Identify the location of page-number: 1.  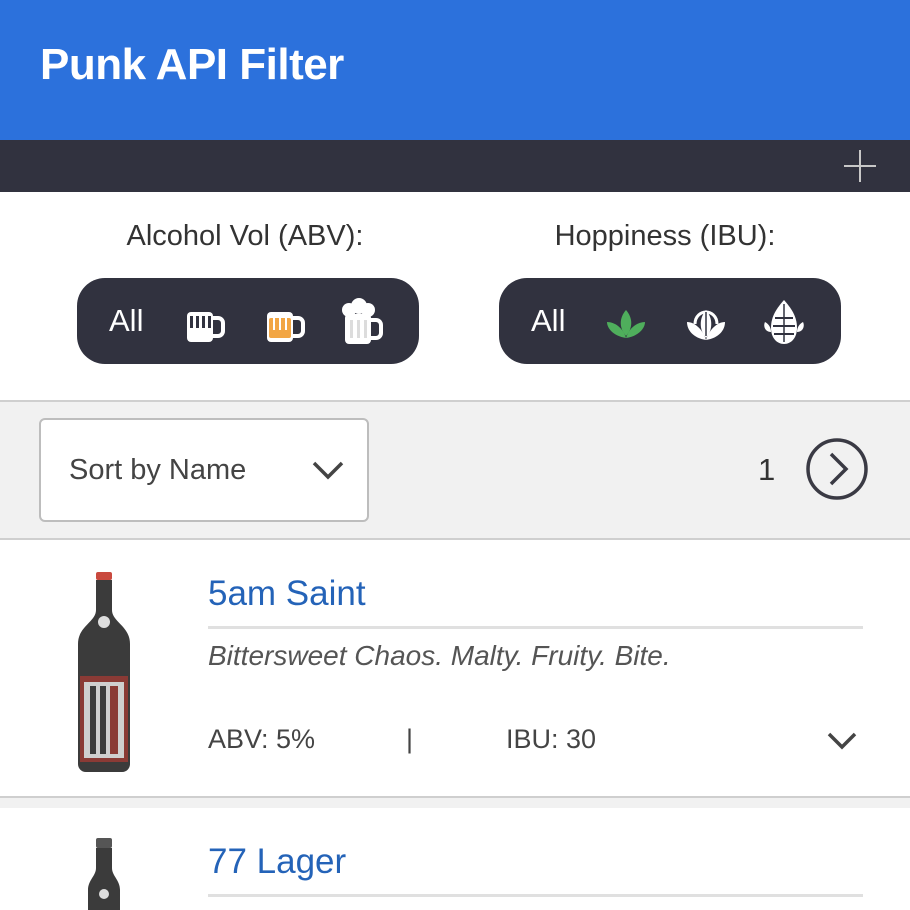
(767, 469).